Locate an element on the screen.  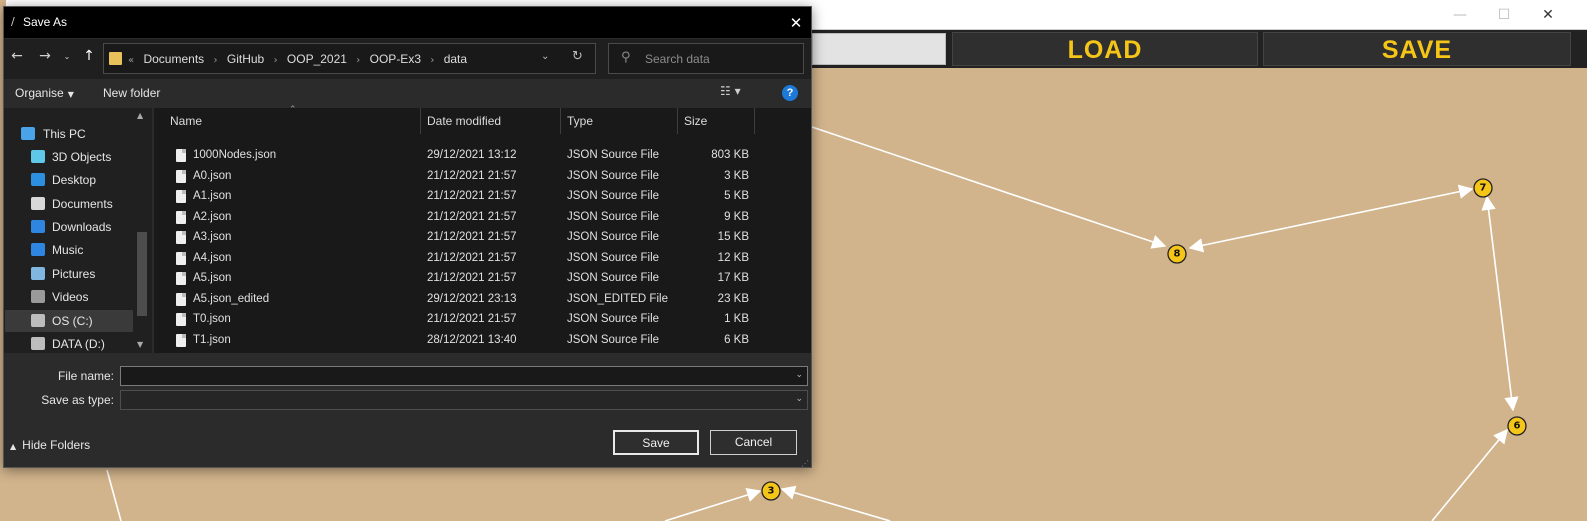
maximize-icon: ☐ is located at coordinates (1504, 15).